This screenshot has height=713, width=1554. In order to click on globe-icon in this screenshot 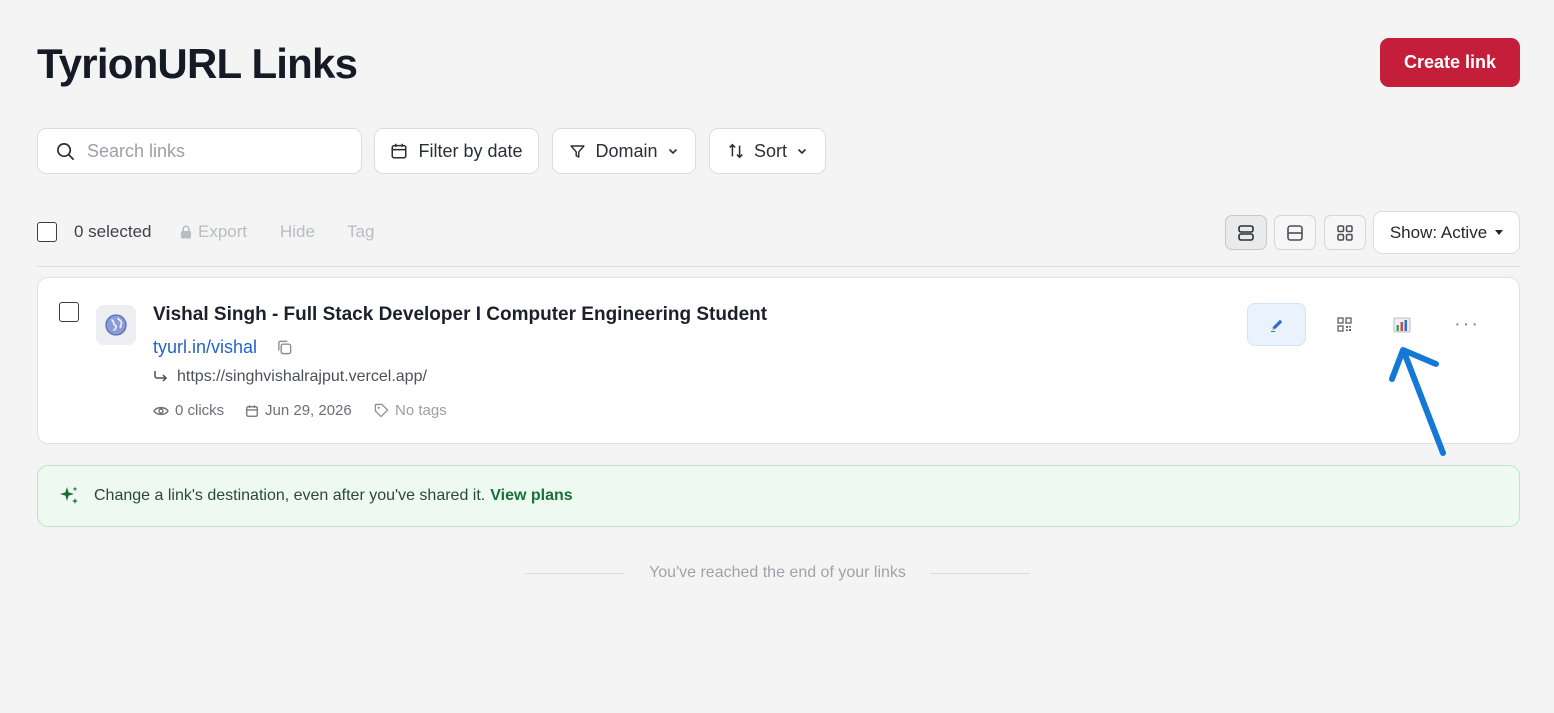, I will do `click(116, 325)`.